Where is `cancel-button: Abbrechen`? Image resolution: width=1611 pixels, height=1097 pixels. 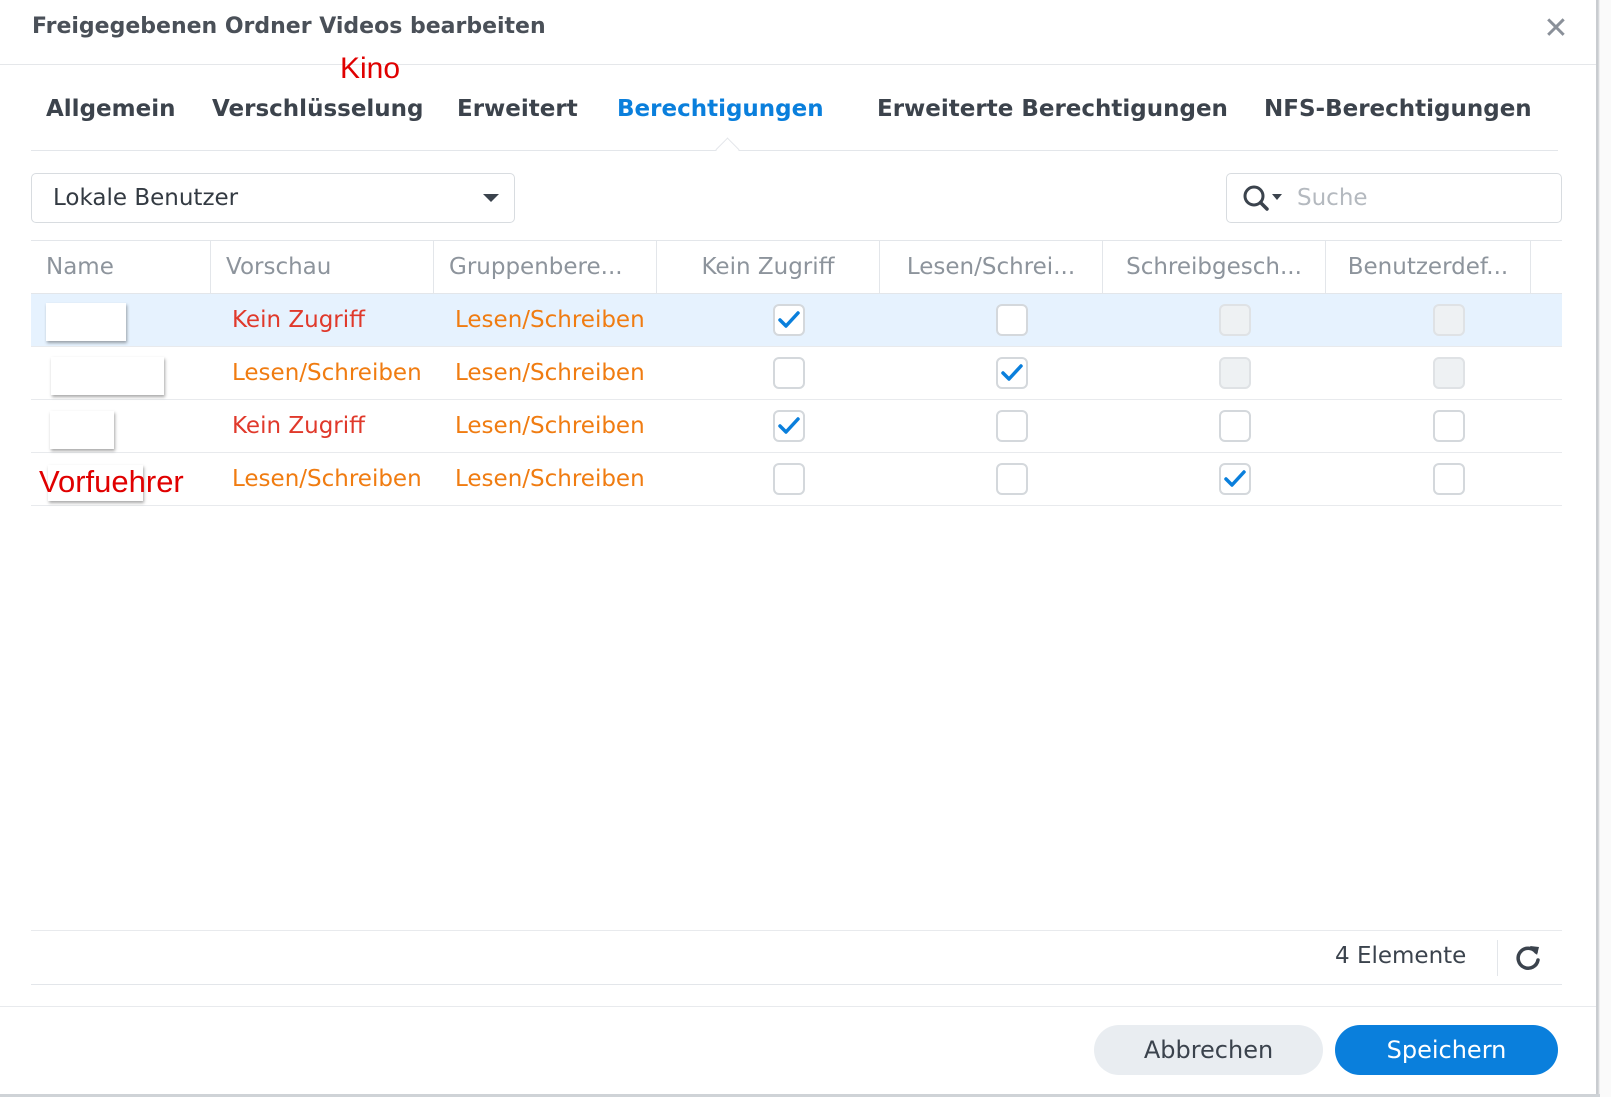
cancel-button: Abbrechen is located at coordinates (1208, 1050).